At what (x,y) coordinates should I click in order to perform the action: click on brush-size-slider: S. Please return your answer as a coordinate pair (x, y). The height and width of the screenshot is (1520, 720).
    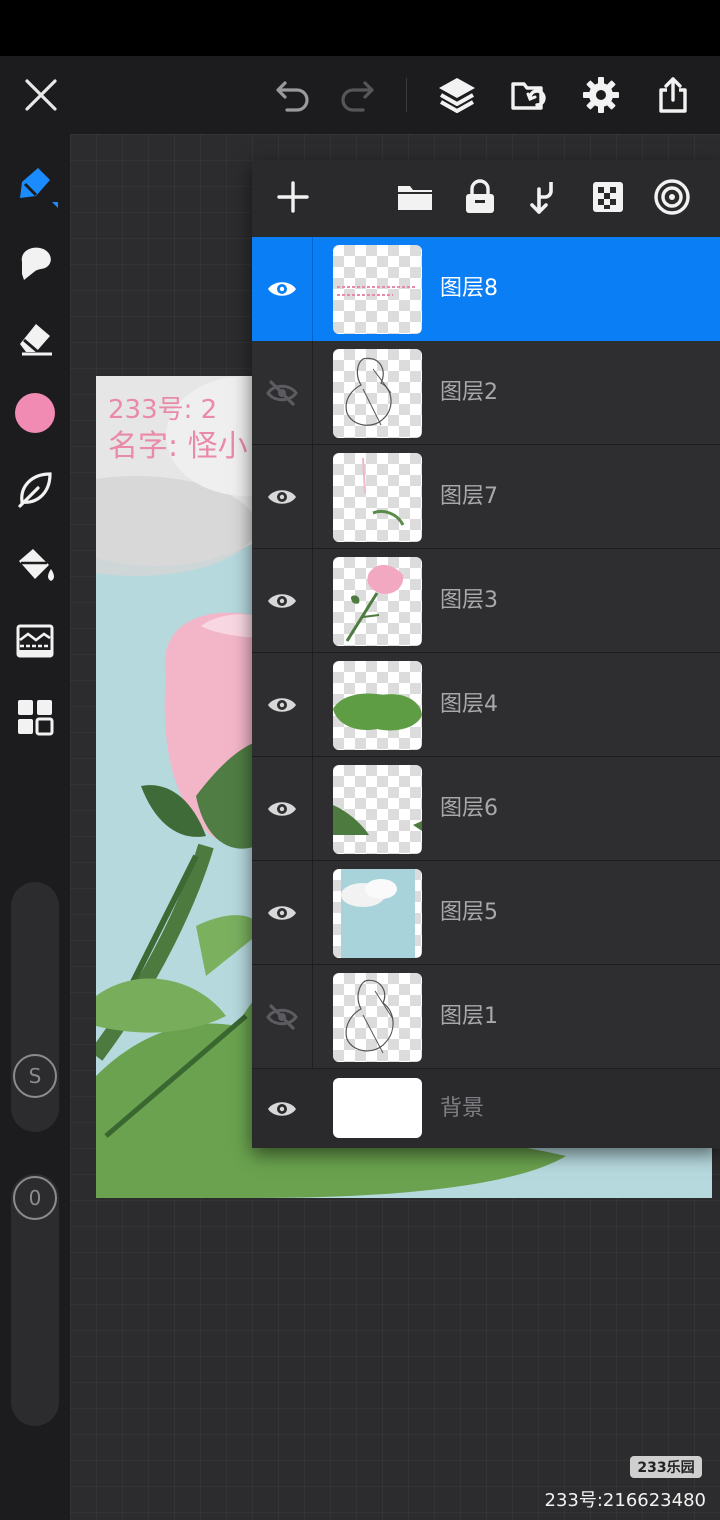
    Looking at the image, I should click on (35, 1007).